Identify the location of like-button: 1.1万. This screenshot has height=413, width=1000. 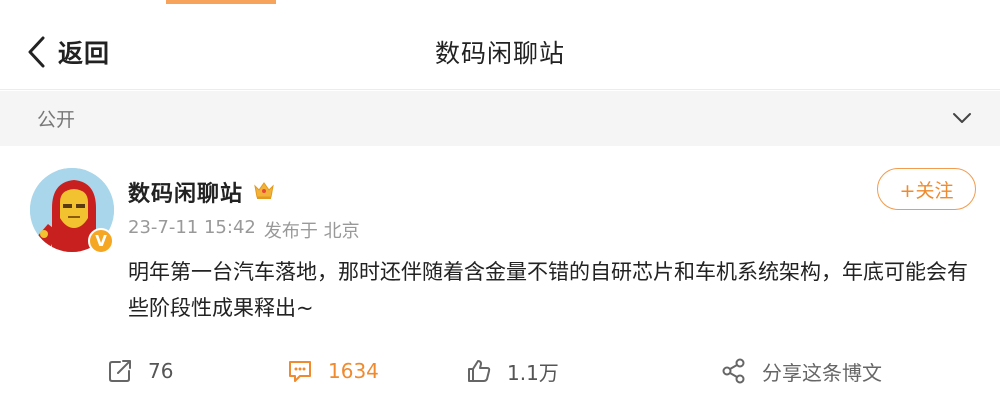
(512, 371).